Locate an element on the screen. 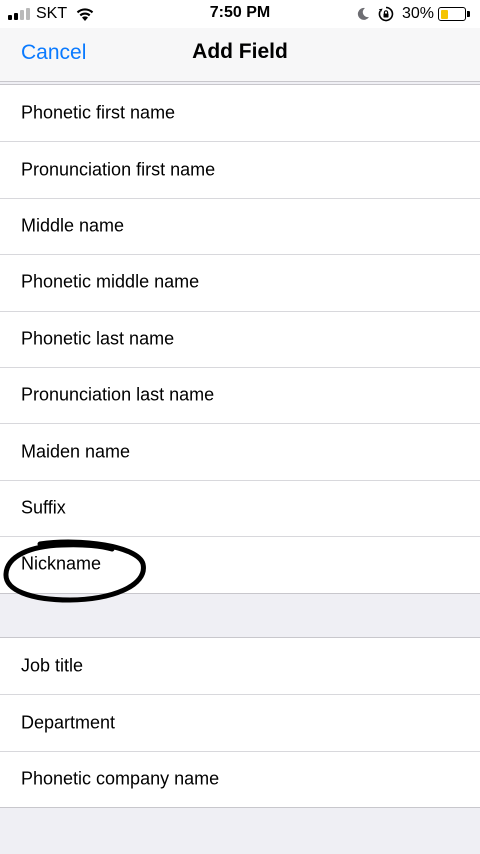  list-item-phonetic-company-name: Phonetic company name is located at coordinates (240, 778).